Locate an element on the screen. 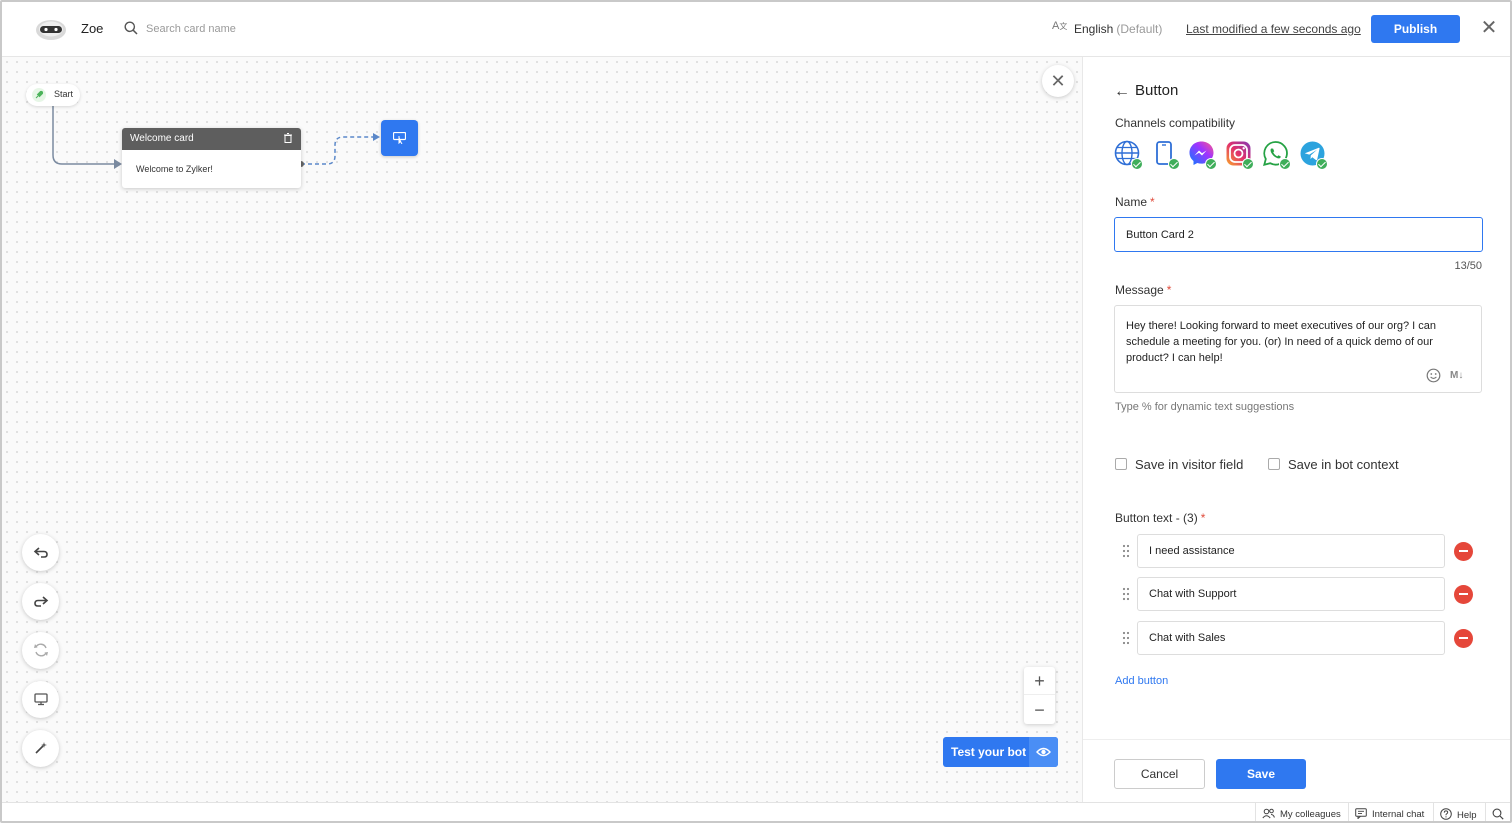 Image resolution: width=1512 pixels, height=823 pixels. messenger-icon is located at coordinates (1202, 155).